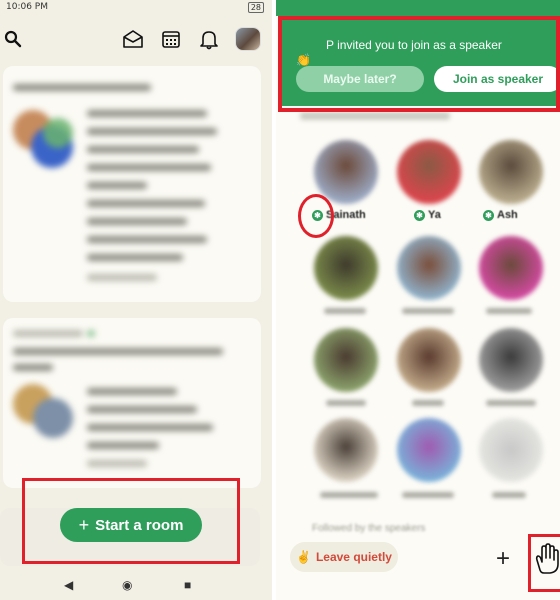 The width and height of the screenshot is (560, 600). I want to click on envelope-icon, so click(133, 39).